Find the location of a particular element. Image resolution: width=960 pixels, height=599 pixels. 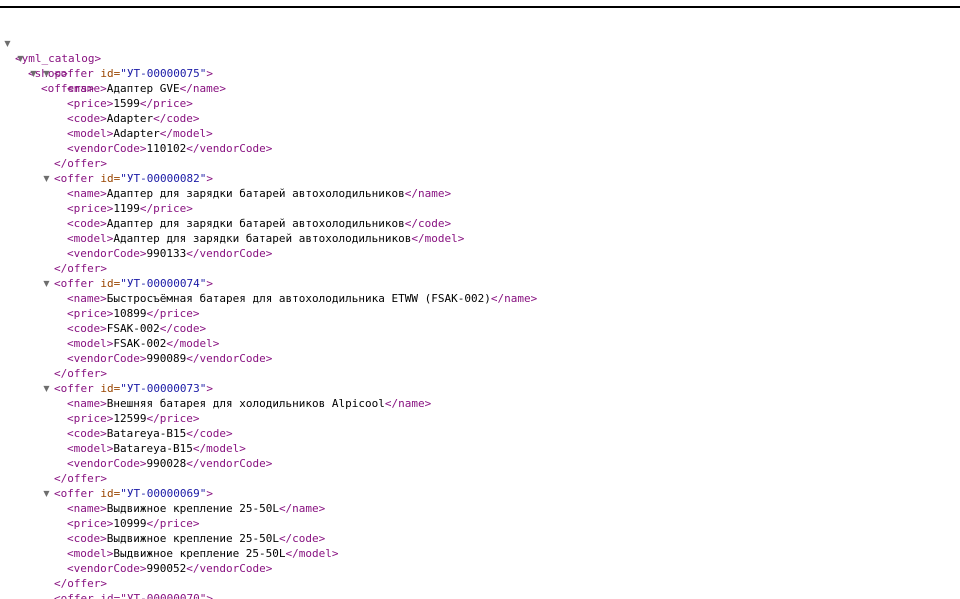

offer-vendorcode-line: <vendorCode>990133</vendorCode> is located at coordinates (480, 253).